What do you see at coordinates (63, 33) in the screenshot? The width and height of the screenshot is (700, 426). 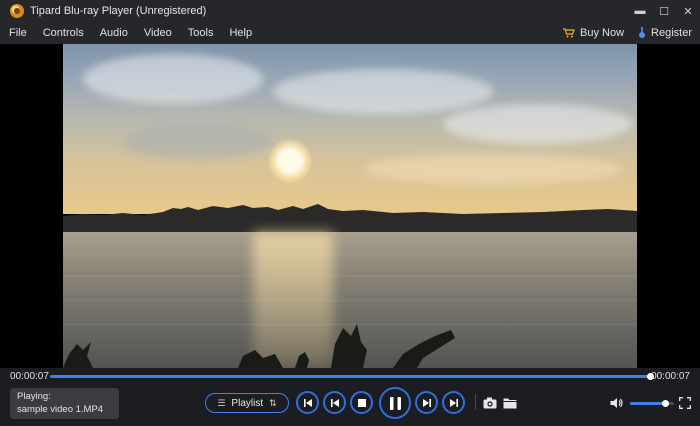 I see `menu-controls: Controls` at bounding box center [63, 33].